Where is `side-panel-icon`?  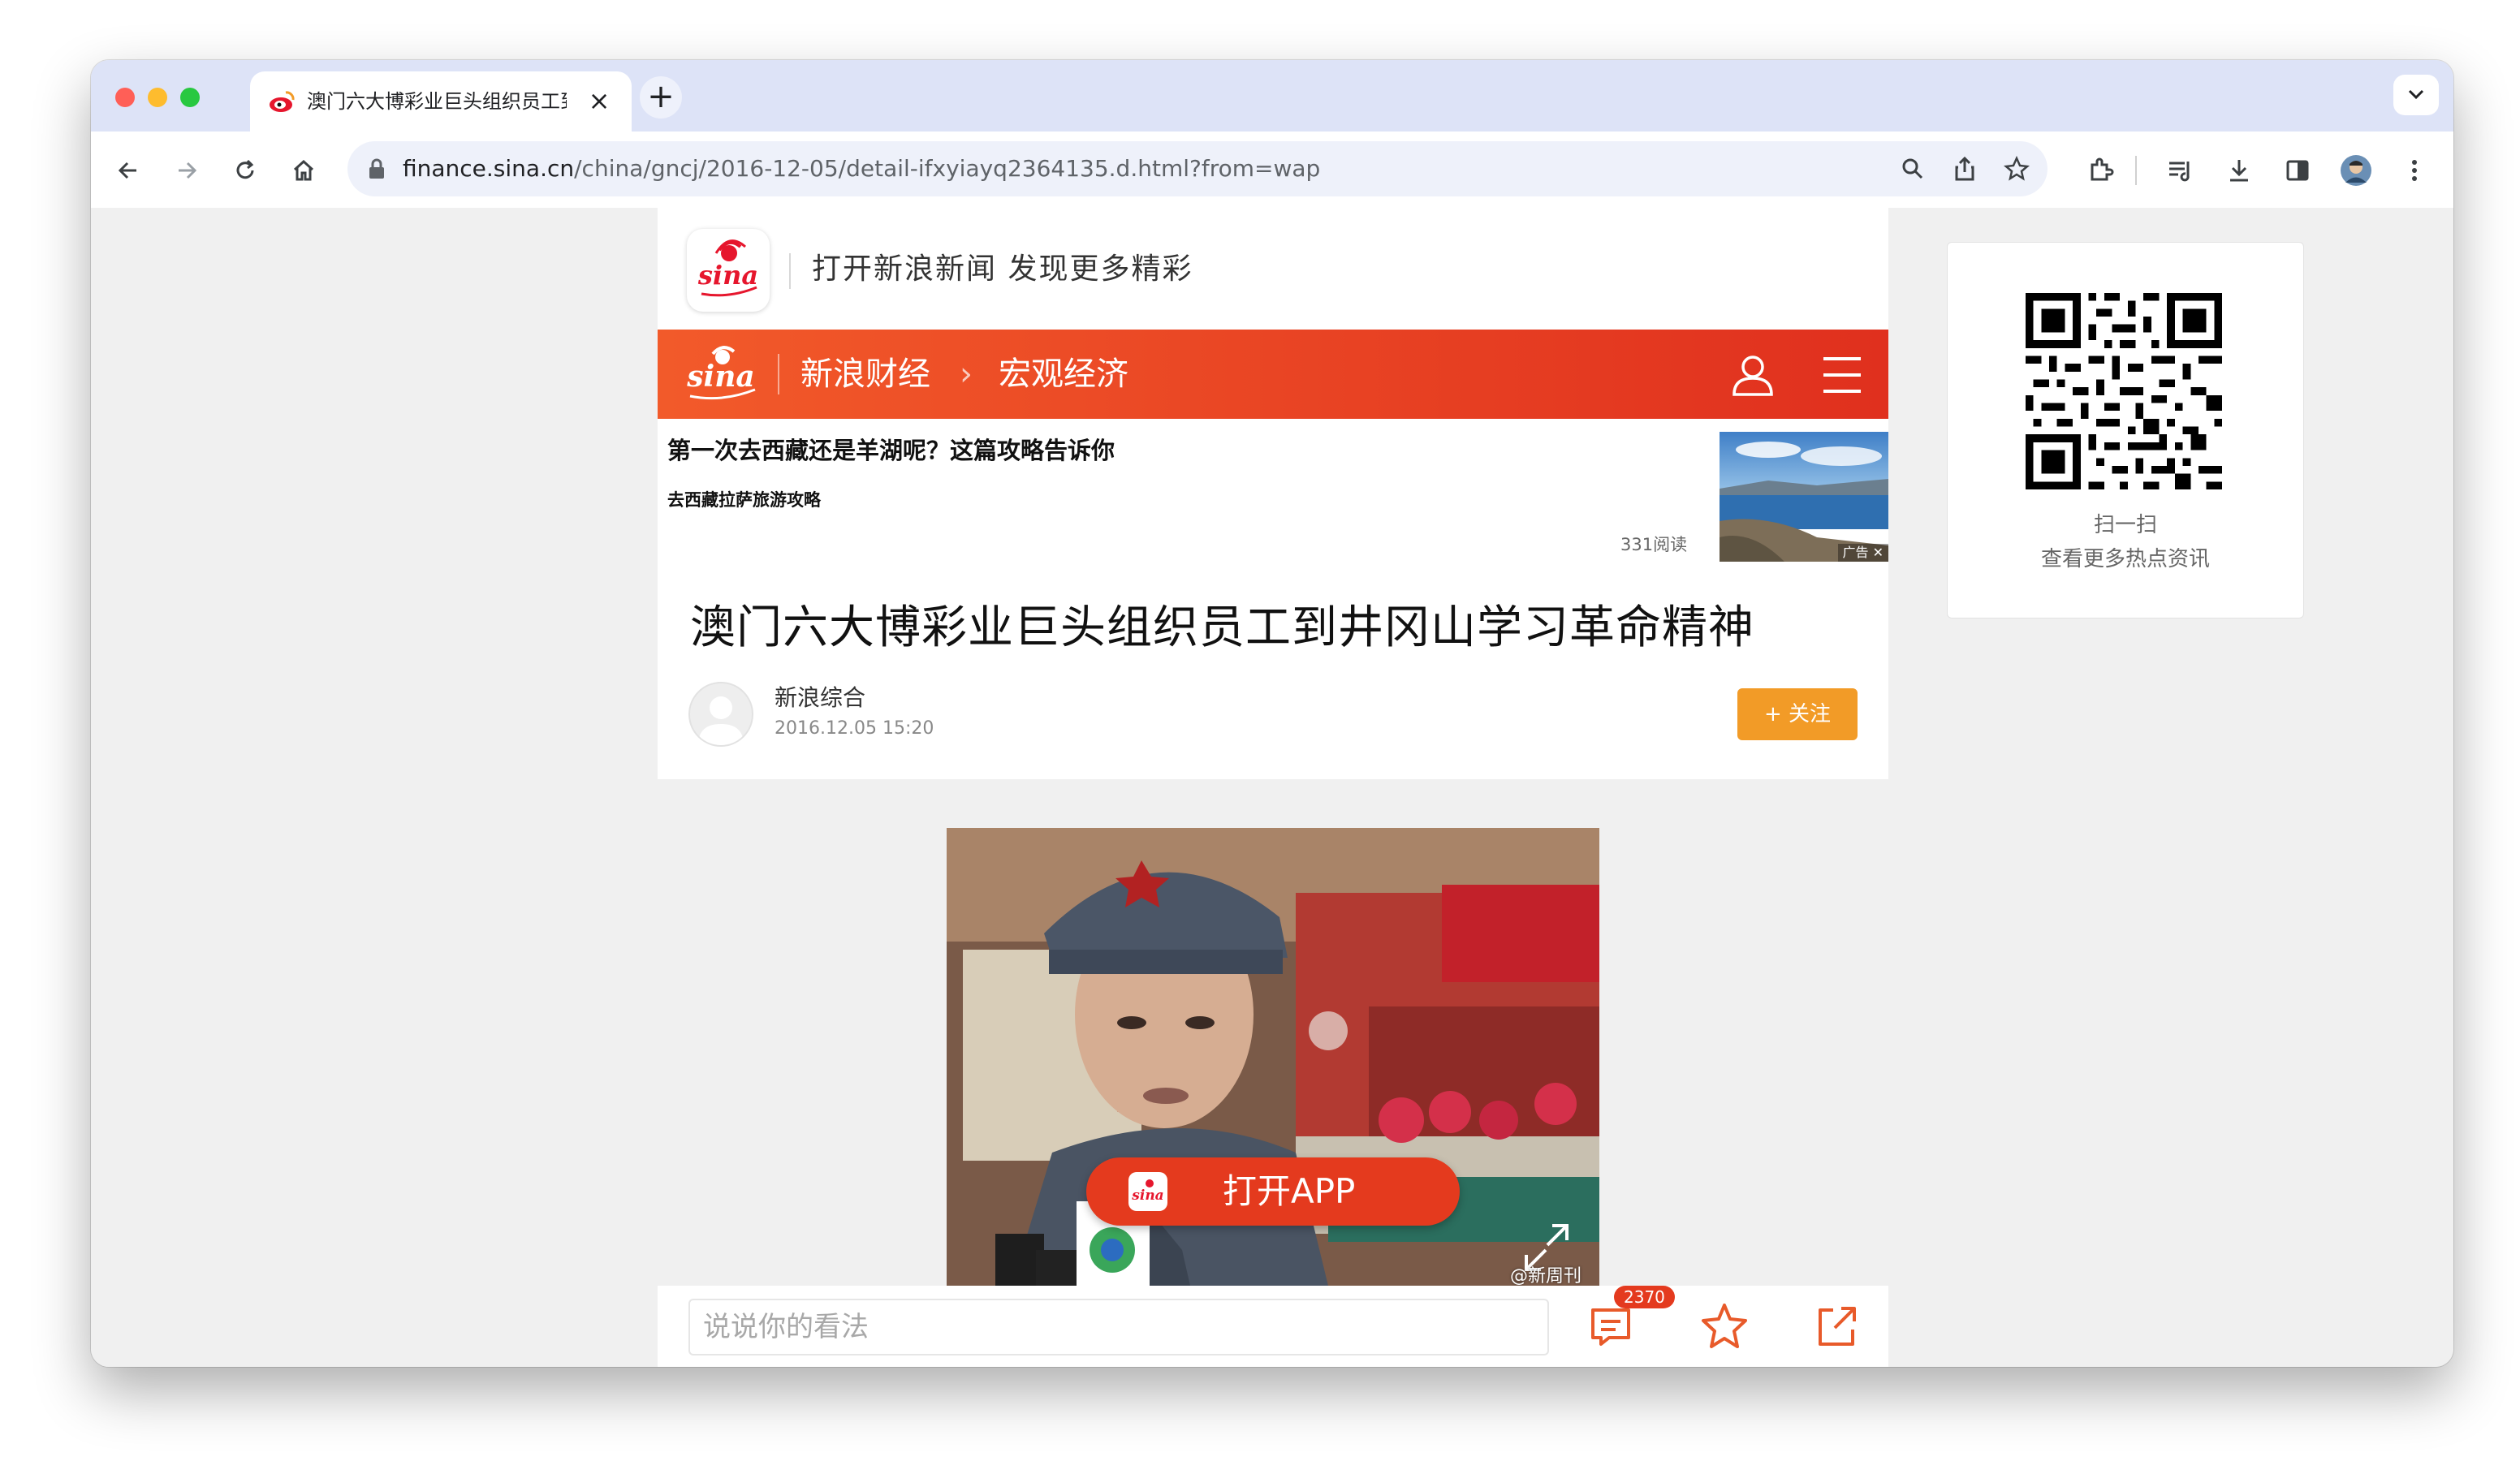 side-panel-icon is located at coordinates (2297, 170).